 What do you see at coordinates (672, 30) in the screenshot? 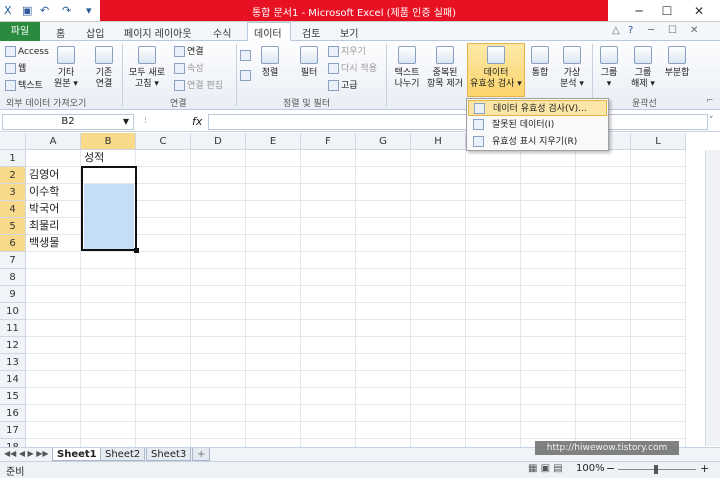
I see `workbook-restore-icon: ☐` at bounding box center [672, 30].